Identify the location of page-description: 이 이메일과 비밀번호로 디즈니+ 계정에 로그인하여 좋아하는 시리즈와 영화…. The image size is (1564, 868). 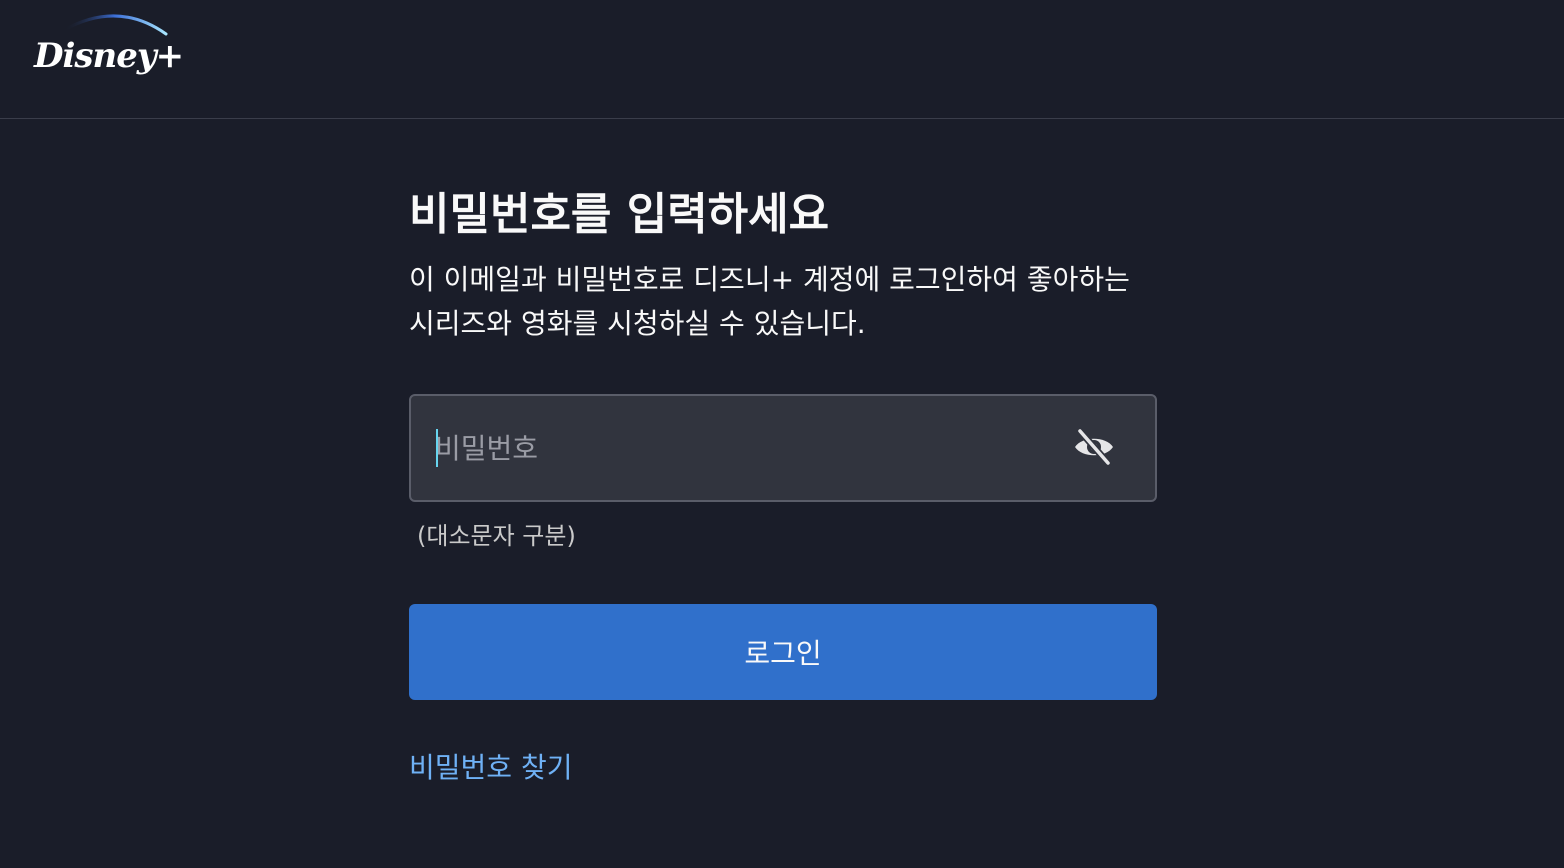
(769, 301).